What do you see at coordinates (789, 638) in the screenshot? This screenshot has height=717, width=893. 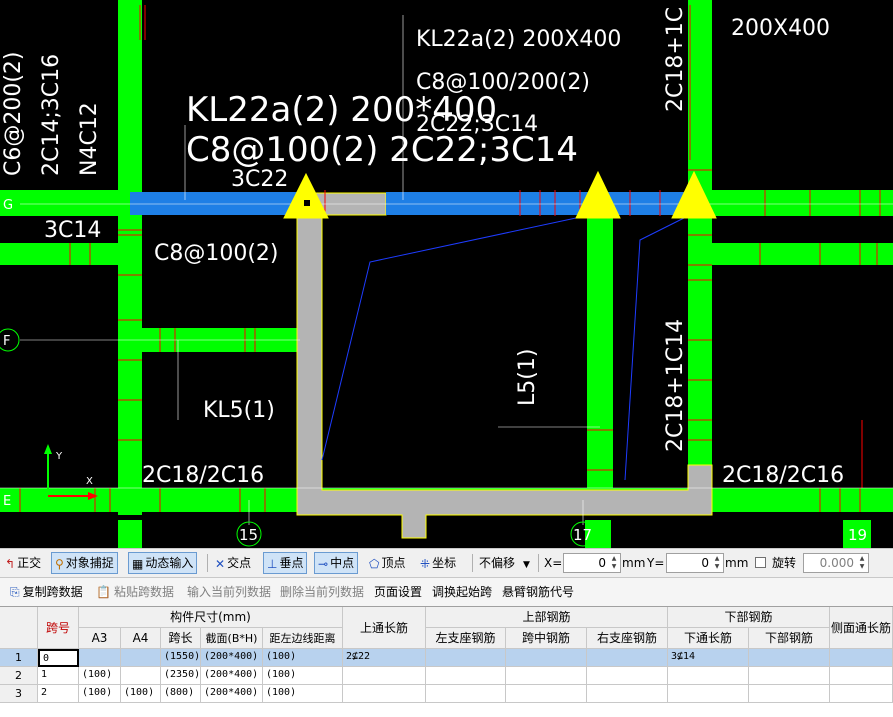 I see `col-bottom-bar: 下部钢筋` at bounding box center [789, 638].